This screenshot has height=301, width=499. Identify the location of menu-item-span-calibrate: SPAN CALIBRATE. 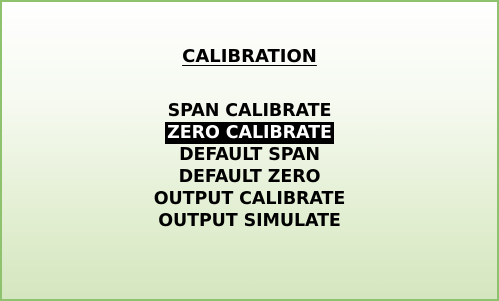
(249, 111).